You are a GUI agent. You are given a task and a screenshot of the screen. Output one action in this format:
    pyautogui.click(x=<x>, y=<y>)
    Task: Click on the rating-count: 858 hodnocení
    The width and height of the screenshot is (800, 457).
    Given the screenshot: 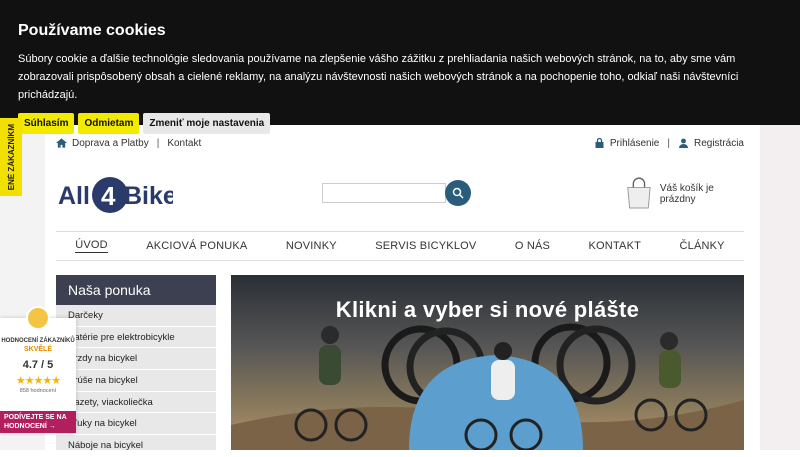 What is the action you would take?
    pyautogui.click(x=38, y=391)
    